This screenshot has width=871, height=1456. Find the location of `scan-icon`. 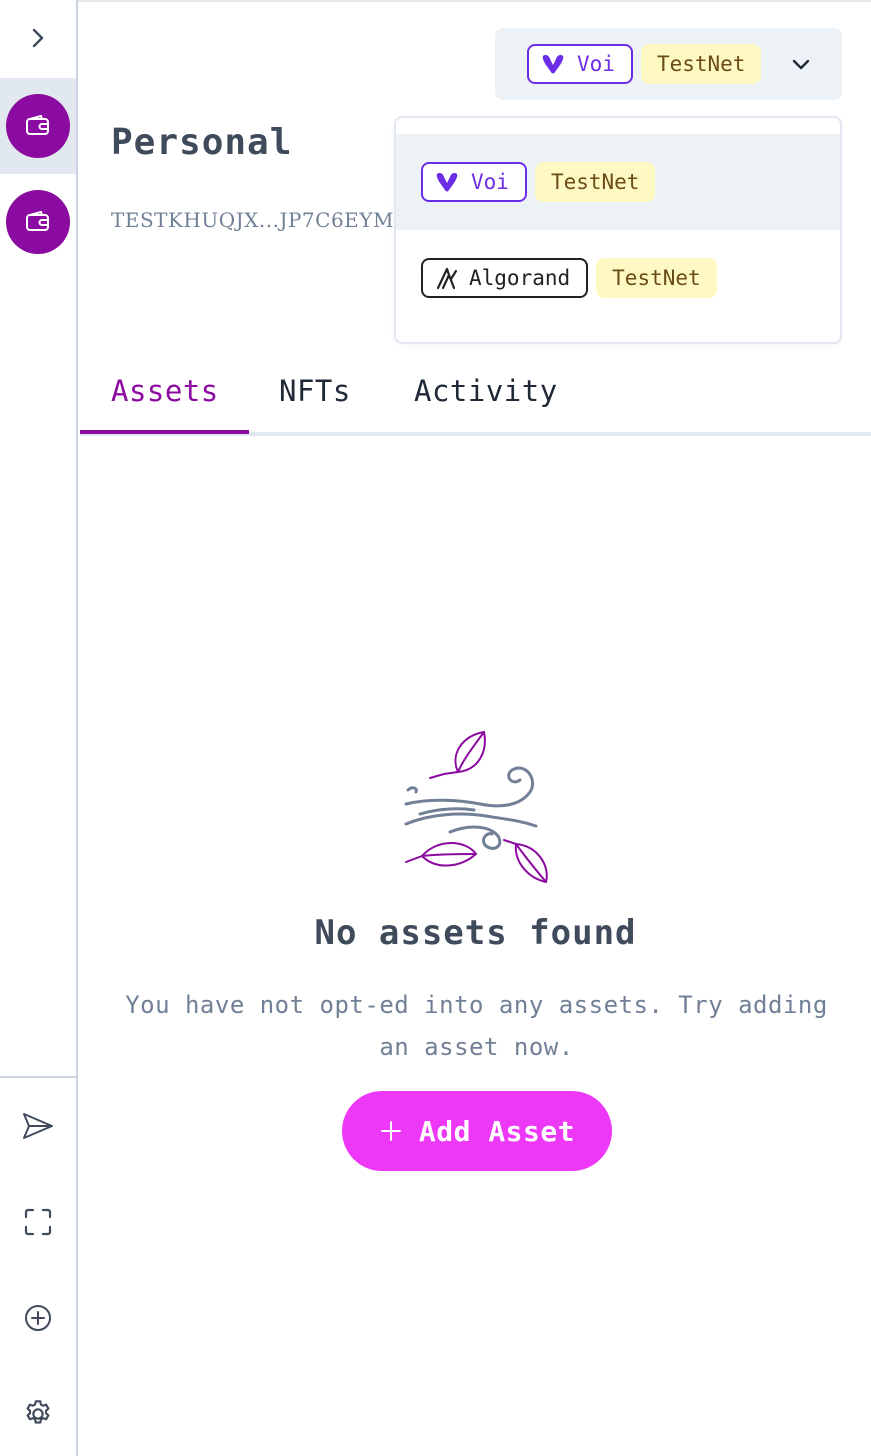

scan-icon is located at coordinates (38, 1222).